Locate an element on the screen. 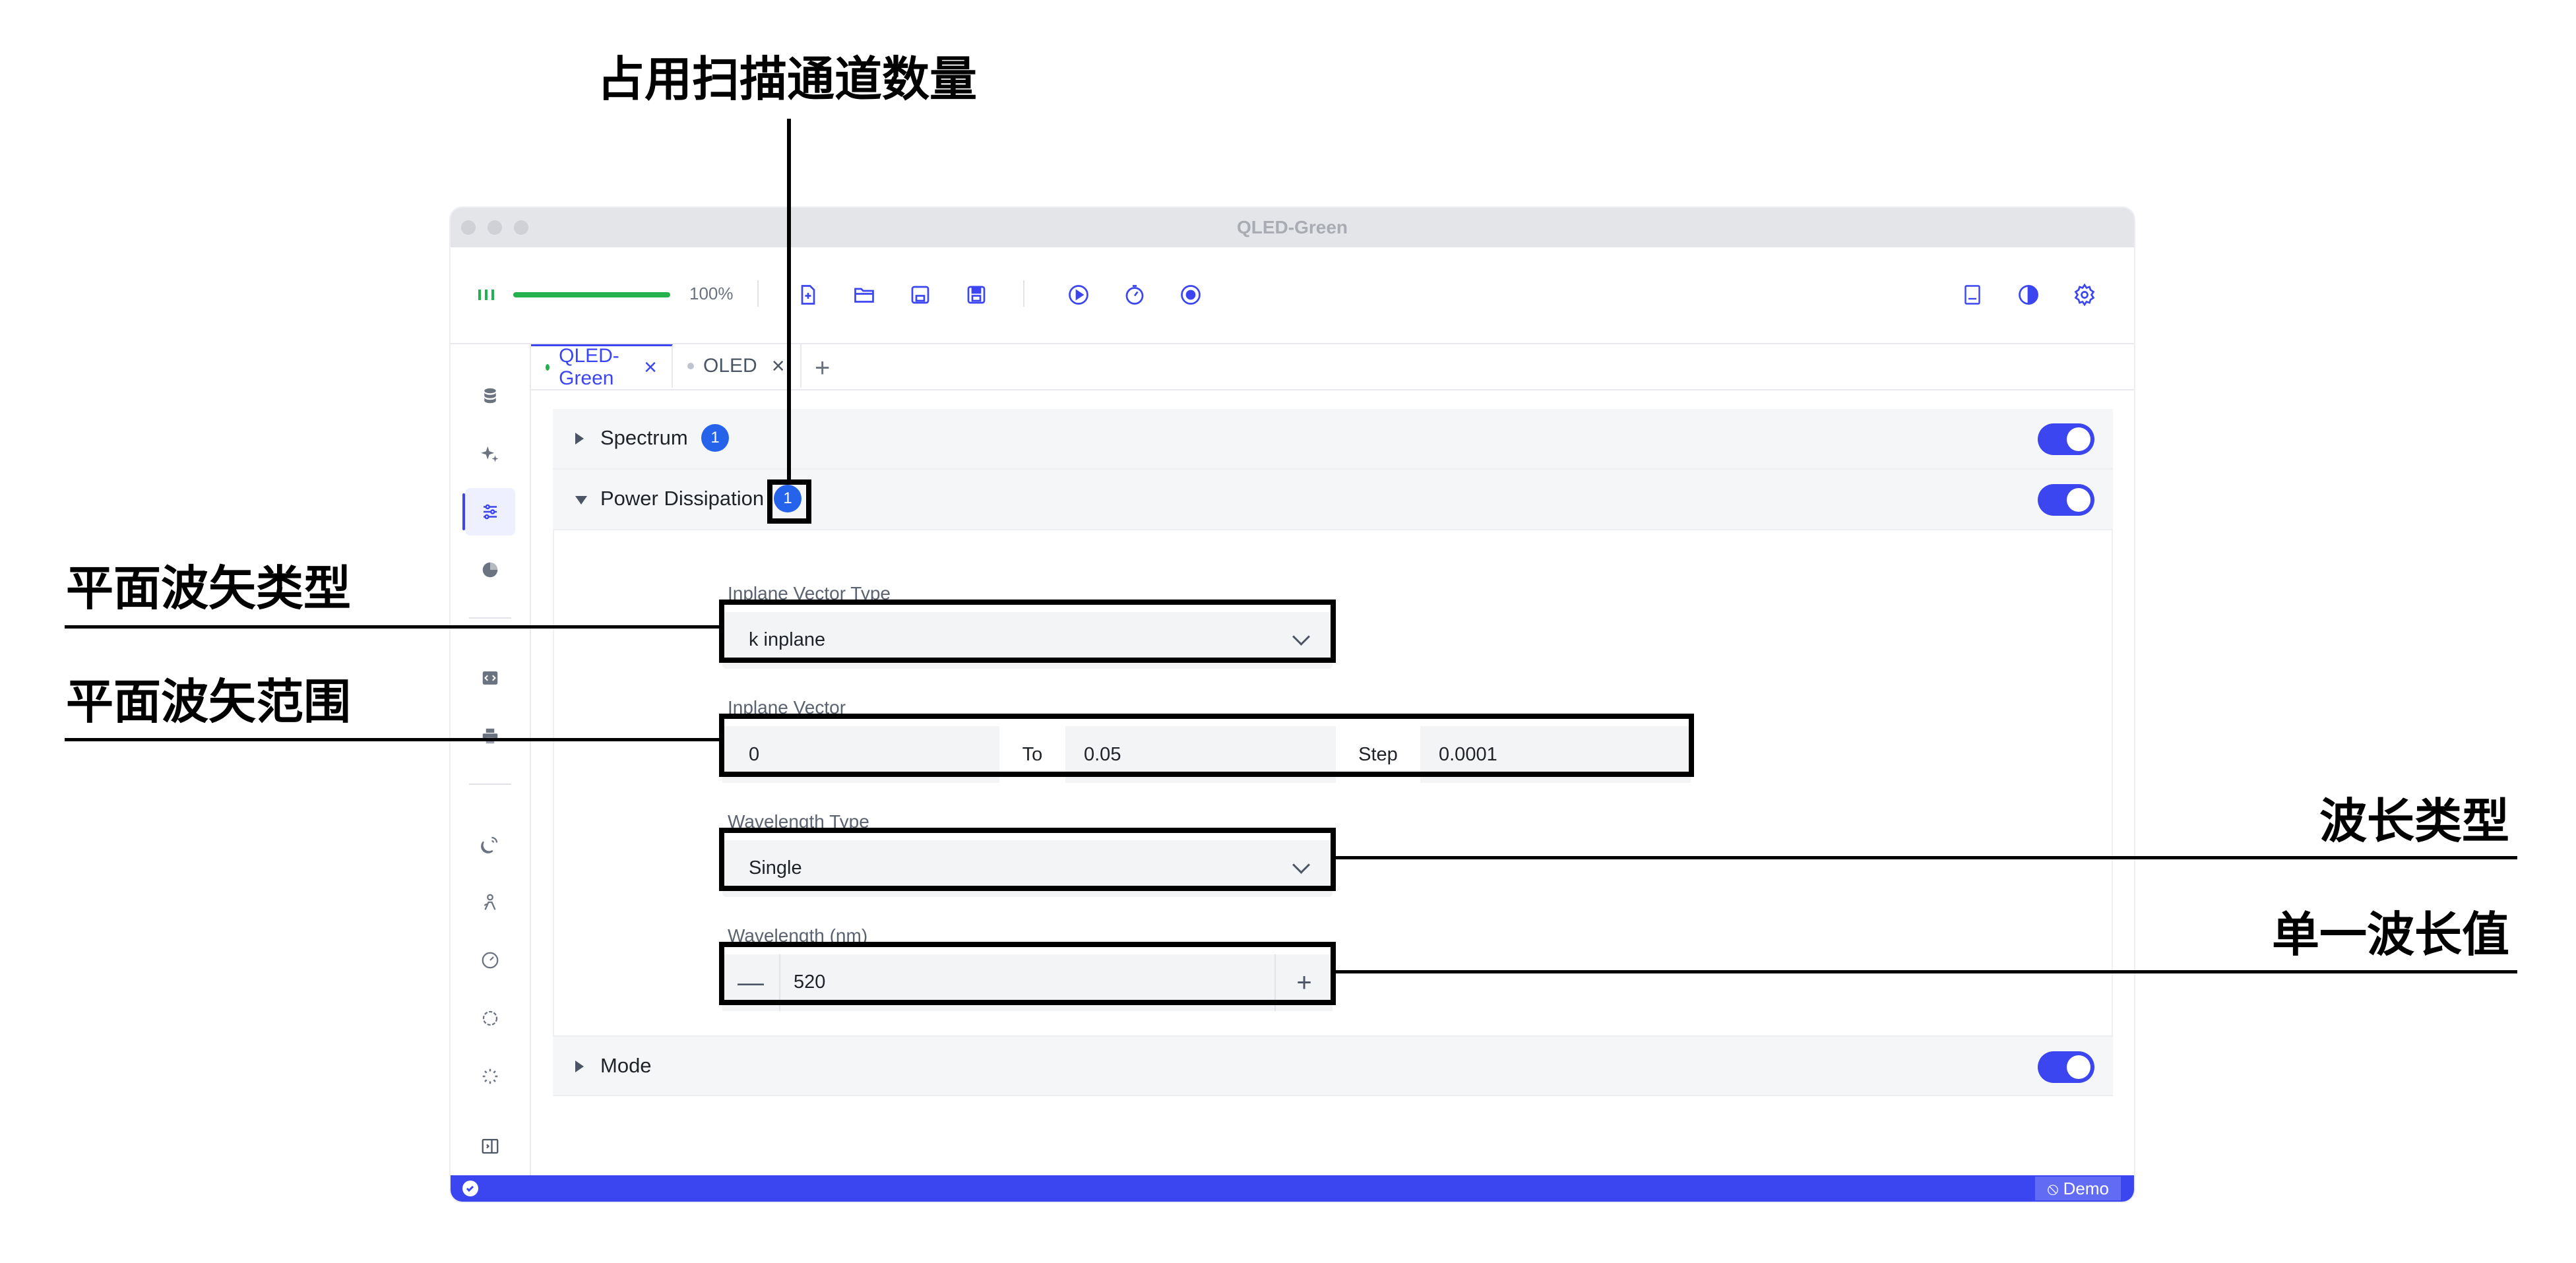 Image resolution: width=2576 pixels, height=1263 pixels. sidebar is located at coordinates (491, 760).